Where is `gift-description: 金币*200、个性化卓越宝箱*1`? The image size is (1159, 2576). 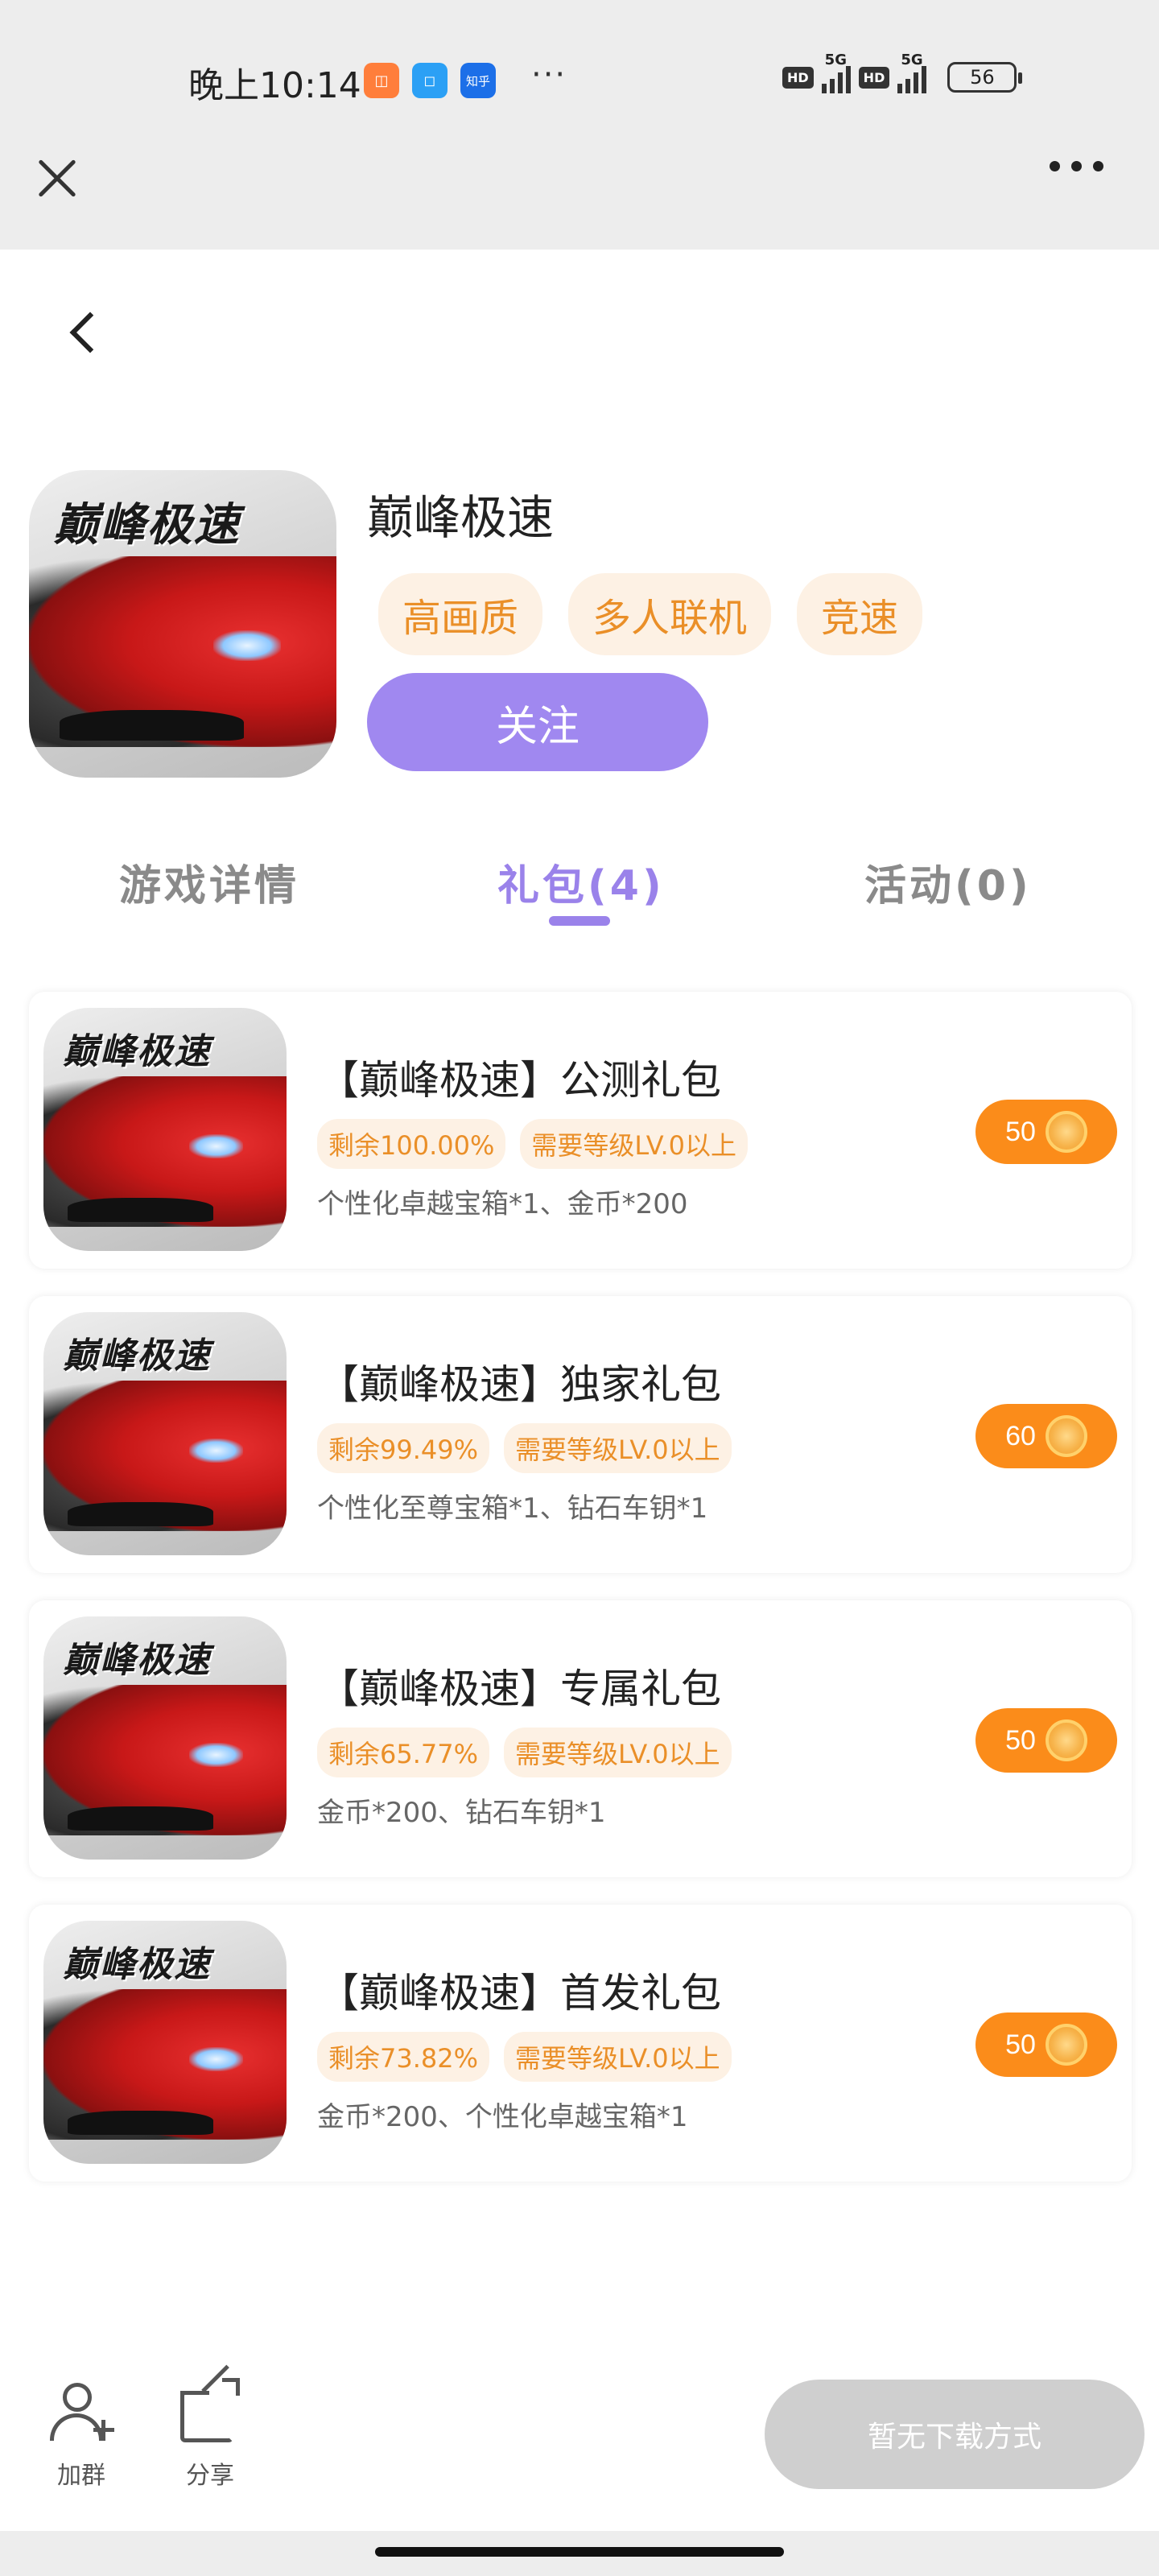 gift-description: 金币*200、个性化卓越宝箱*1 is located at coordinates (502, 2117).